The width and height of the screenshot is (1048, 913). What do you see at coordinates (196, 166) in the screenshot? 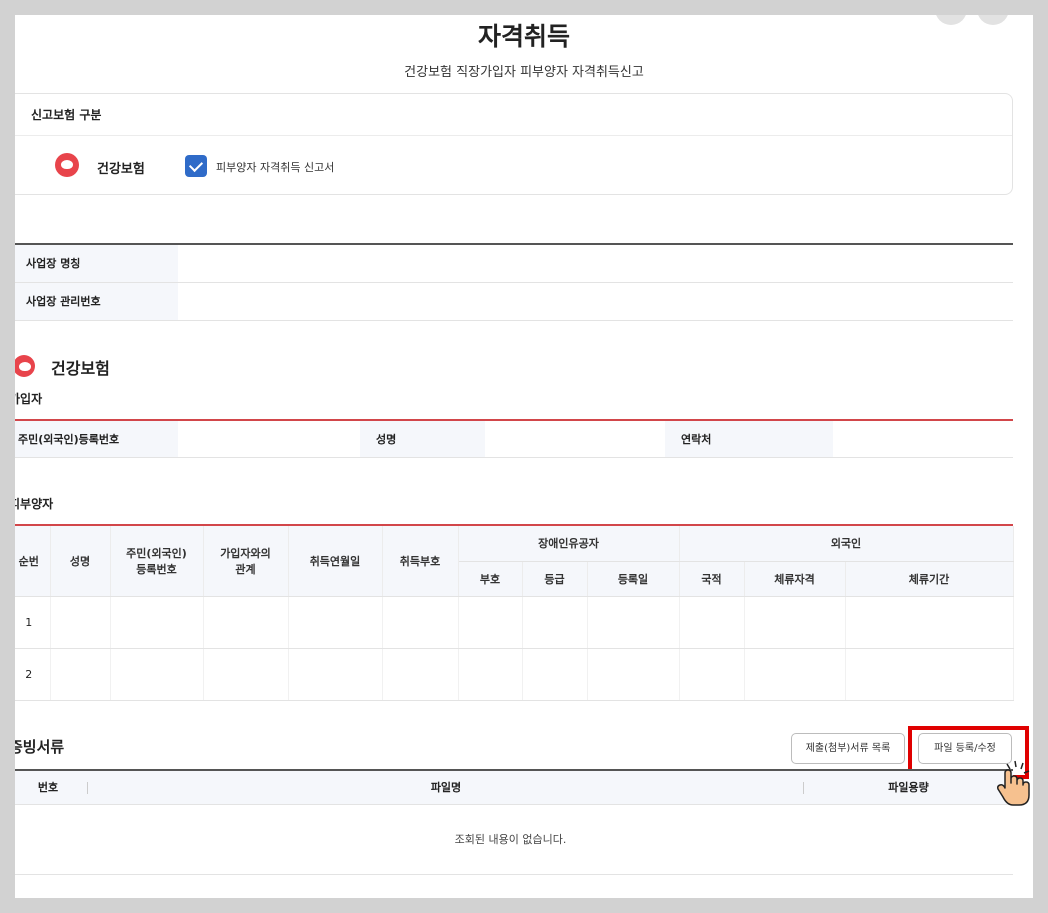
I see `check-icon` at bounding box center [196, 166].